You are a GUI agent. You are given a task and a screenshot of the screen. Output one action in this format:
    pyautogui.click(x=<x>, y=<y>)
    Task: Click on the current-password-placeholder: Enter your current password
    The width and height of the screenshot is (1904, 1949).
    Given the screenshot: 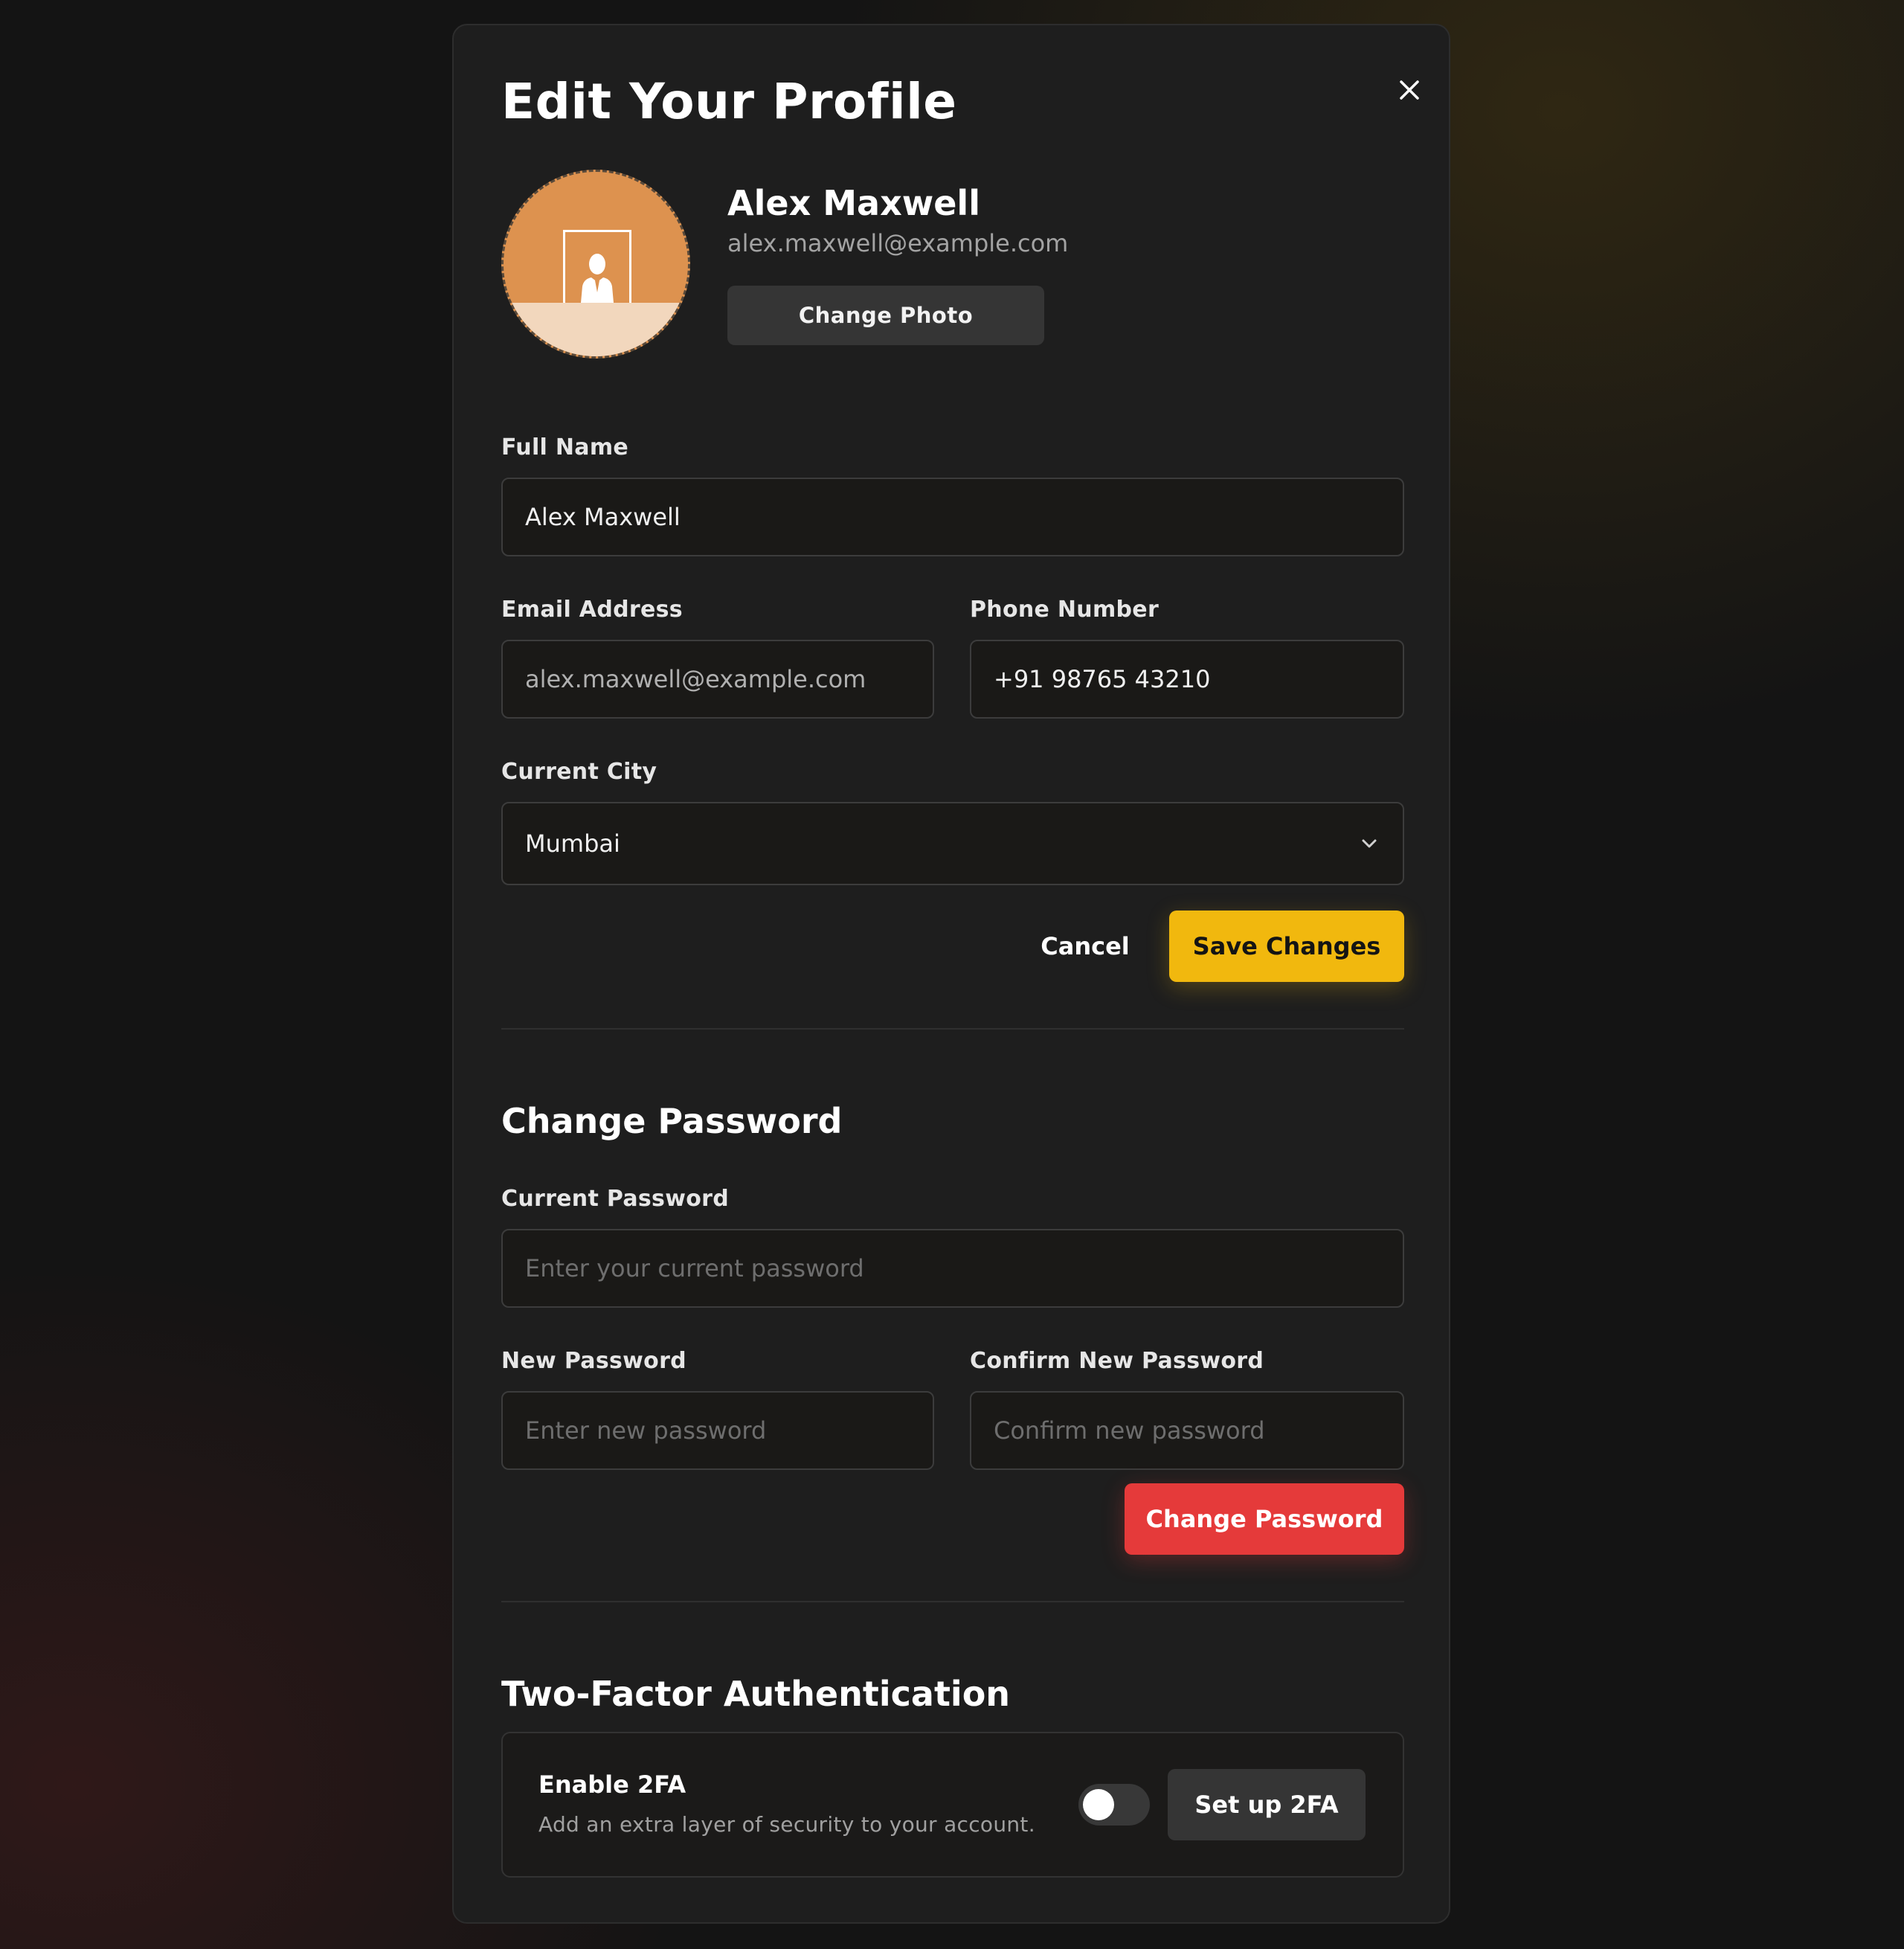 What is the action you would take?
    pyautogui.click(x=694, y=1268)
    